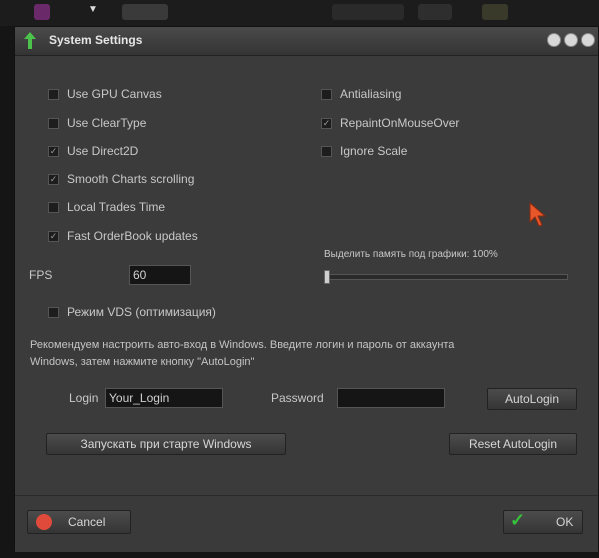 This screenshot has width=599, height=558. What do you see at coordinates (306, 523) in the screenshot?
I see `dialog-footer: Cancel ✓ OK` at bounding box center [306, 523].